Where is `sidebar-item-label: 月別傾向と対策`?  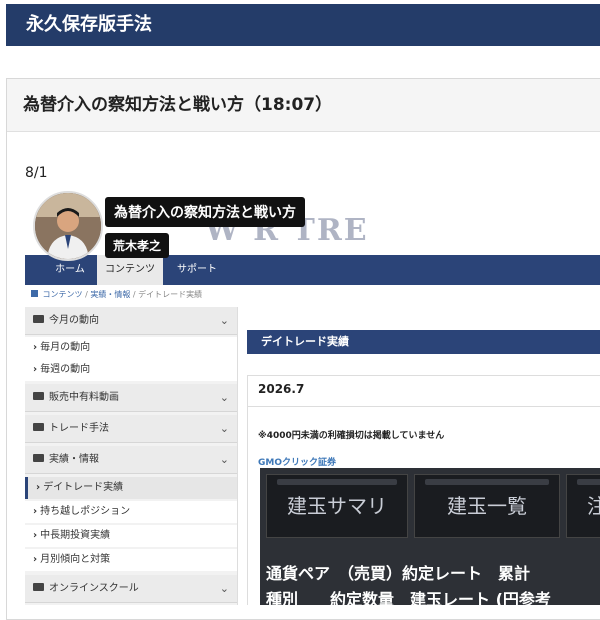
sidebar-item-label: 月別傾向と対策 is located at coordinates (75, 559).